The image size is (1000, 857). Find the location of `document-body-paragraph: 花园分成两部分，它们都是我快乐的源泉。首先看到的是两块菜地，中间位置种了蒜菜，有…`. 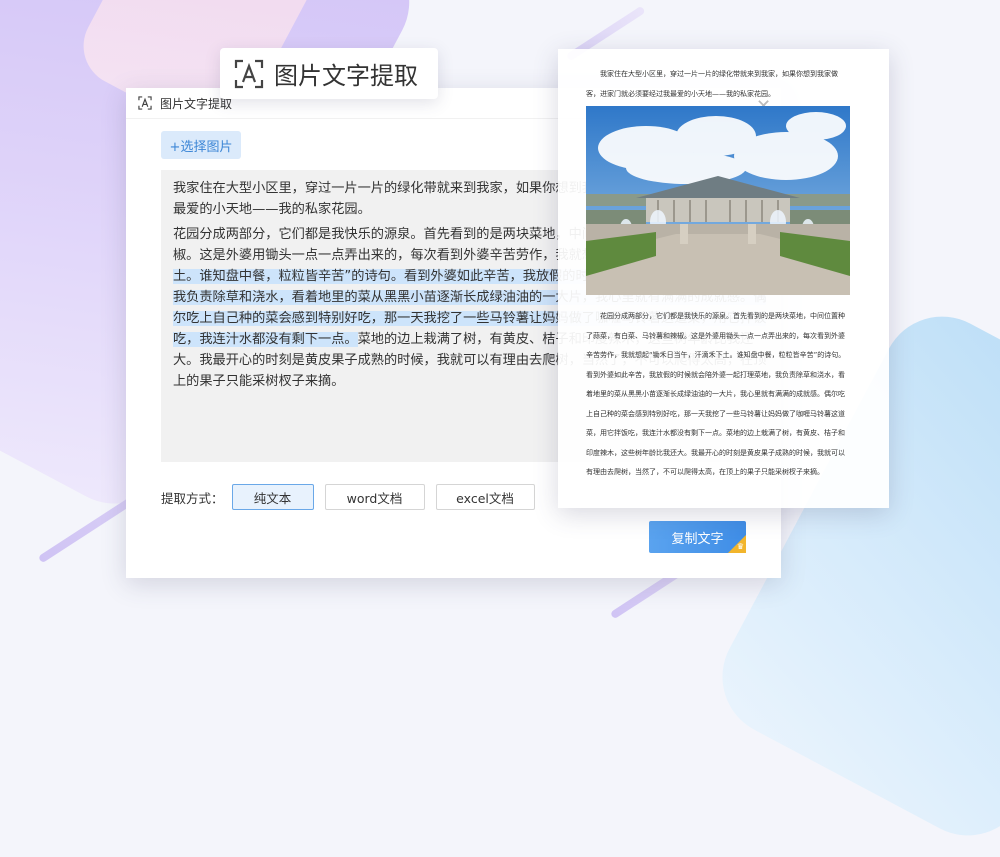

document-body-paragraph: 花园分成两部分，它们都是我快乐的源泉。首先看到的是两块菜地，中间位置种了蒜菜，有… is located at coordinates (716, 394).